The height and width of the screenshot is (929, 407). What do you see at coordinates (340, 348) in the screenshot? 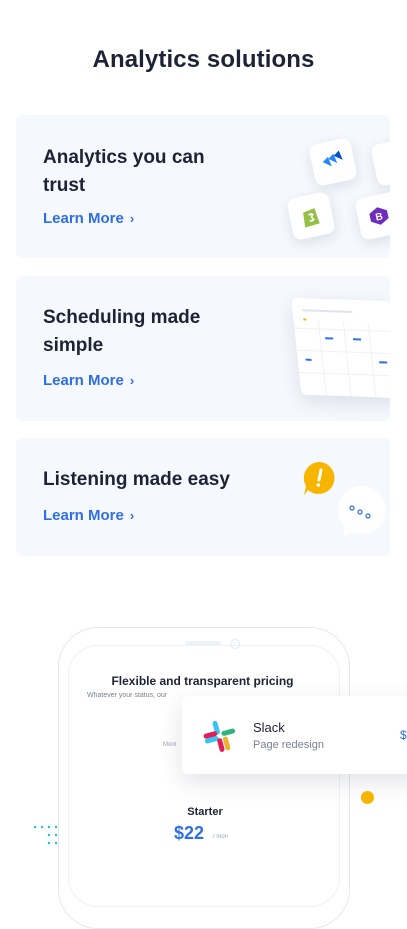
I see `calendar-illustration` at bounding box center [340, 348].